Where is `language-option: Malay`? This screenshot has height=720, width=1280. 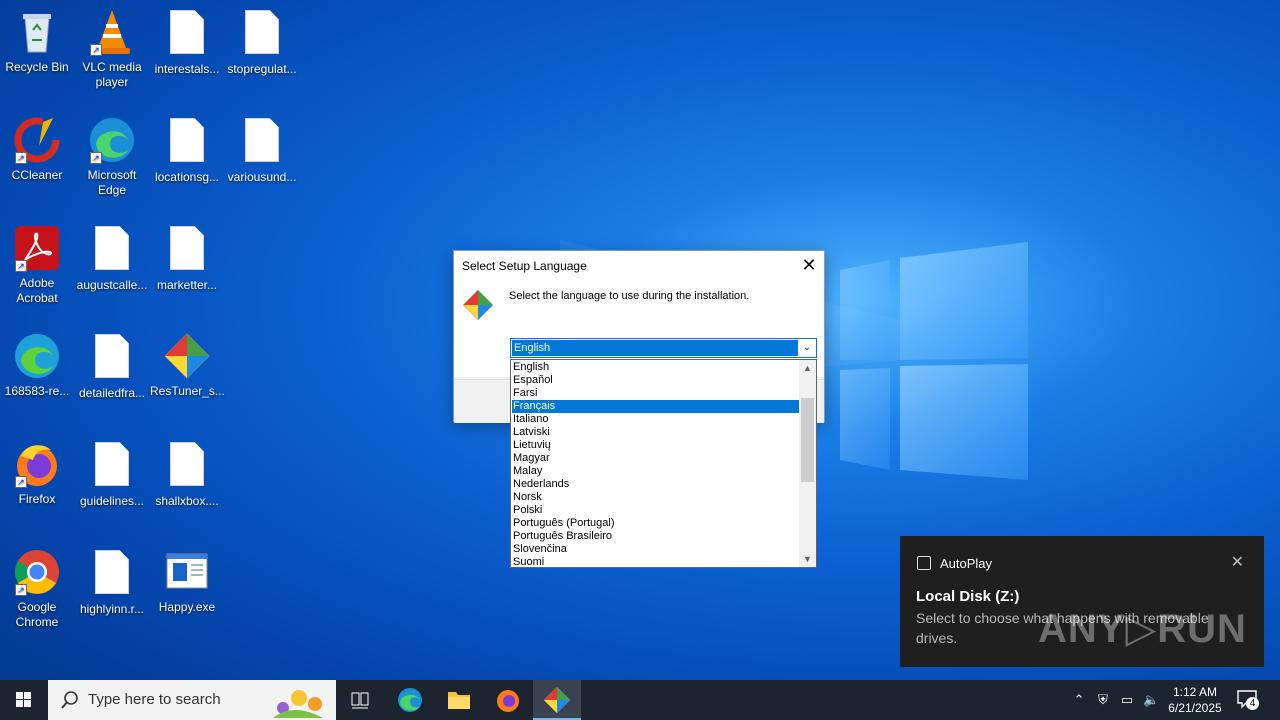 language-option: Malay is located at coordinates (655, 471).